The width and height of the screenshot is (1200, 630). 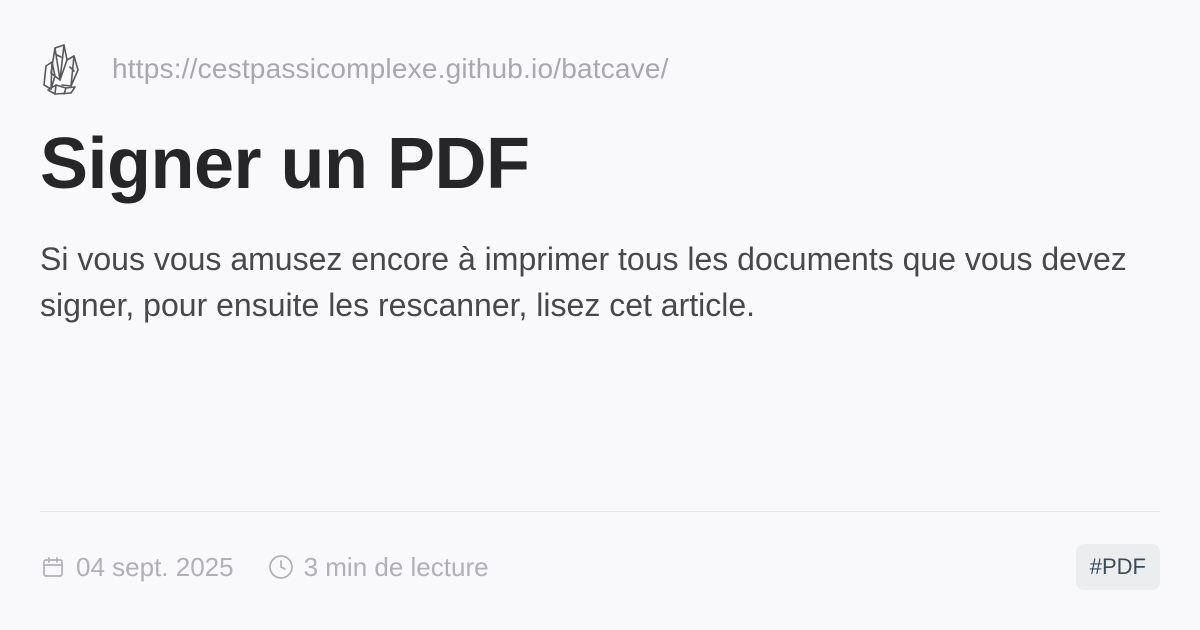 What do you see at coordinates (600, 511) in the screenshot?
I see `divider` at bounding box center [600, 511].